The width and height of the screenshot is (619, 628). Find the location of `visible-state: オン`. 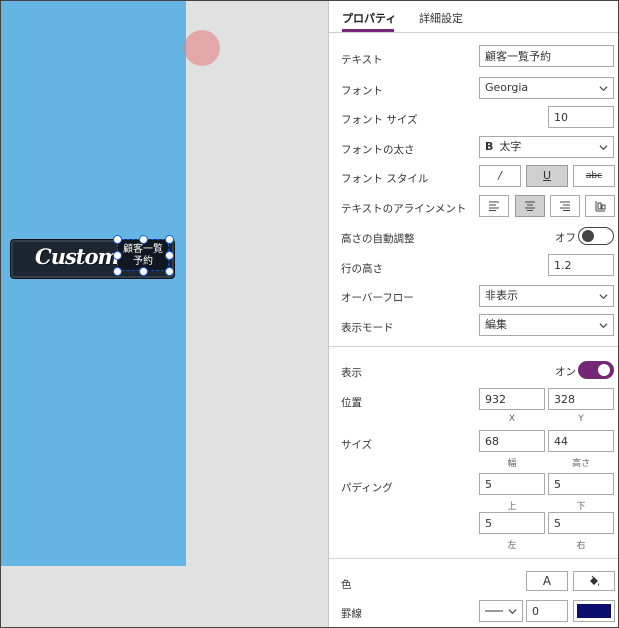

visible-state: オン is located at coordinates (565, 372).